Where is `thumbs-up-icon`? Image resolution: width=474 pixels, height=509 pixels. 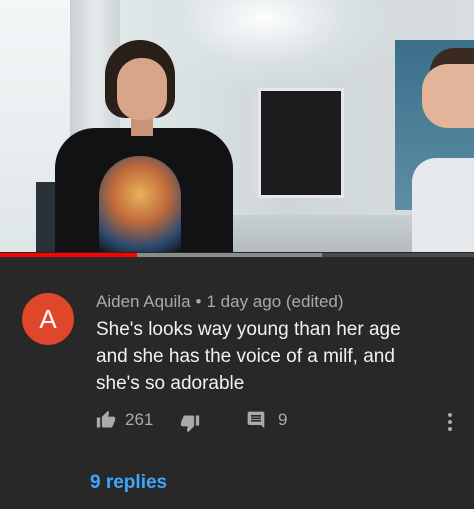
thumbs-up-icon is located at coordinates (106, 420).